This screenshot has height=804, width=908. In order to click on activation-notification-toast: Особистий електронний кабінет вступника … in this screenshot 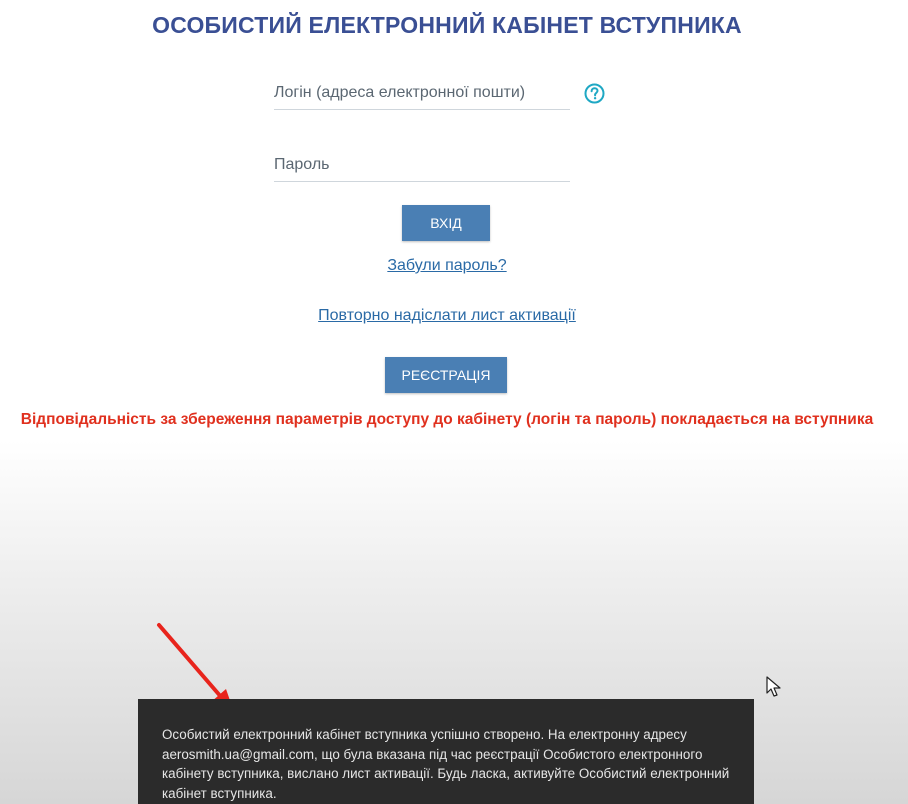, I will do `click(446, 751)`.